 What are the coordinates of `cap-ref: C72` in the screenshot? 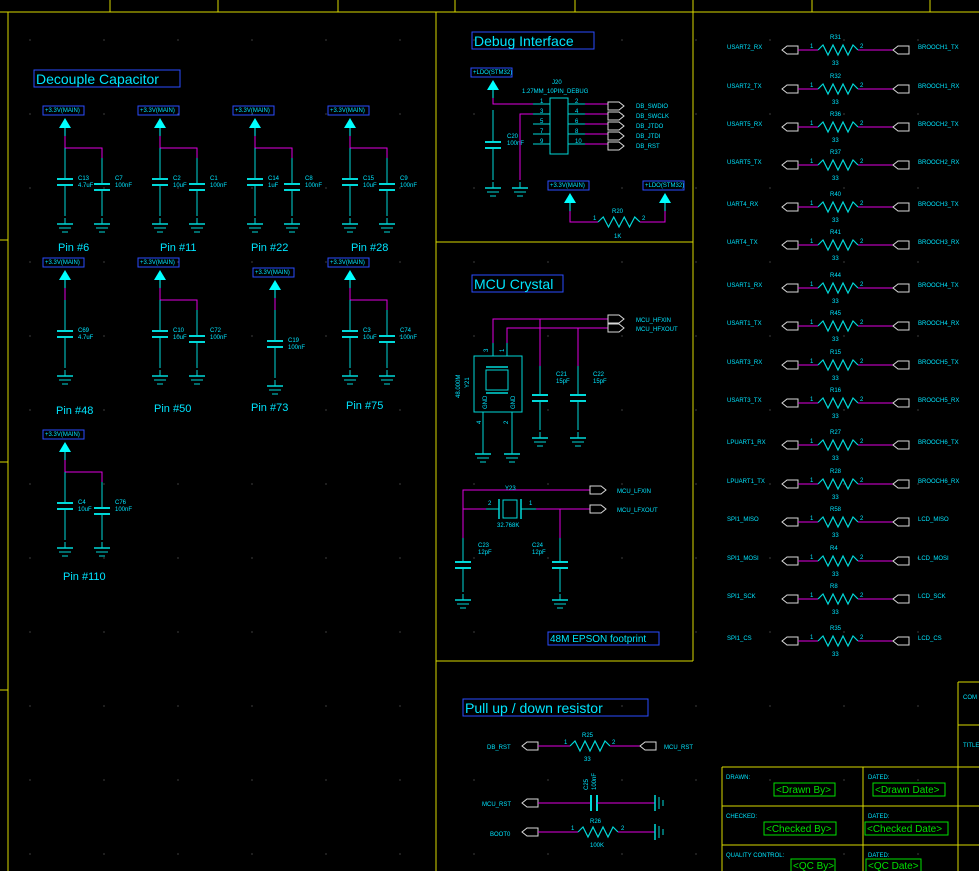 It's located at (216, 331).